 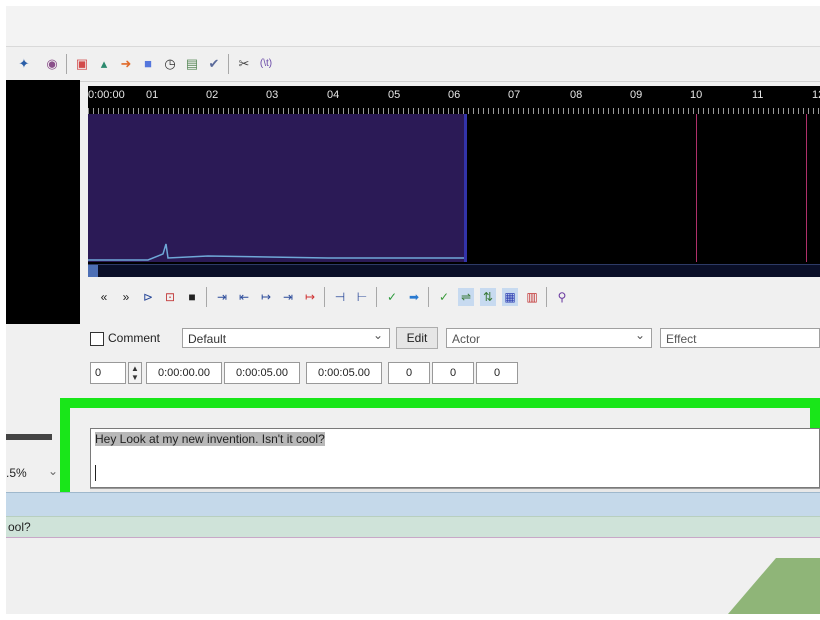 What do you see at coordinates (170, 297) in the screenshot?
I see `play-region-icon: ⊡` at bounding box center [170, 297].